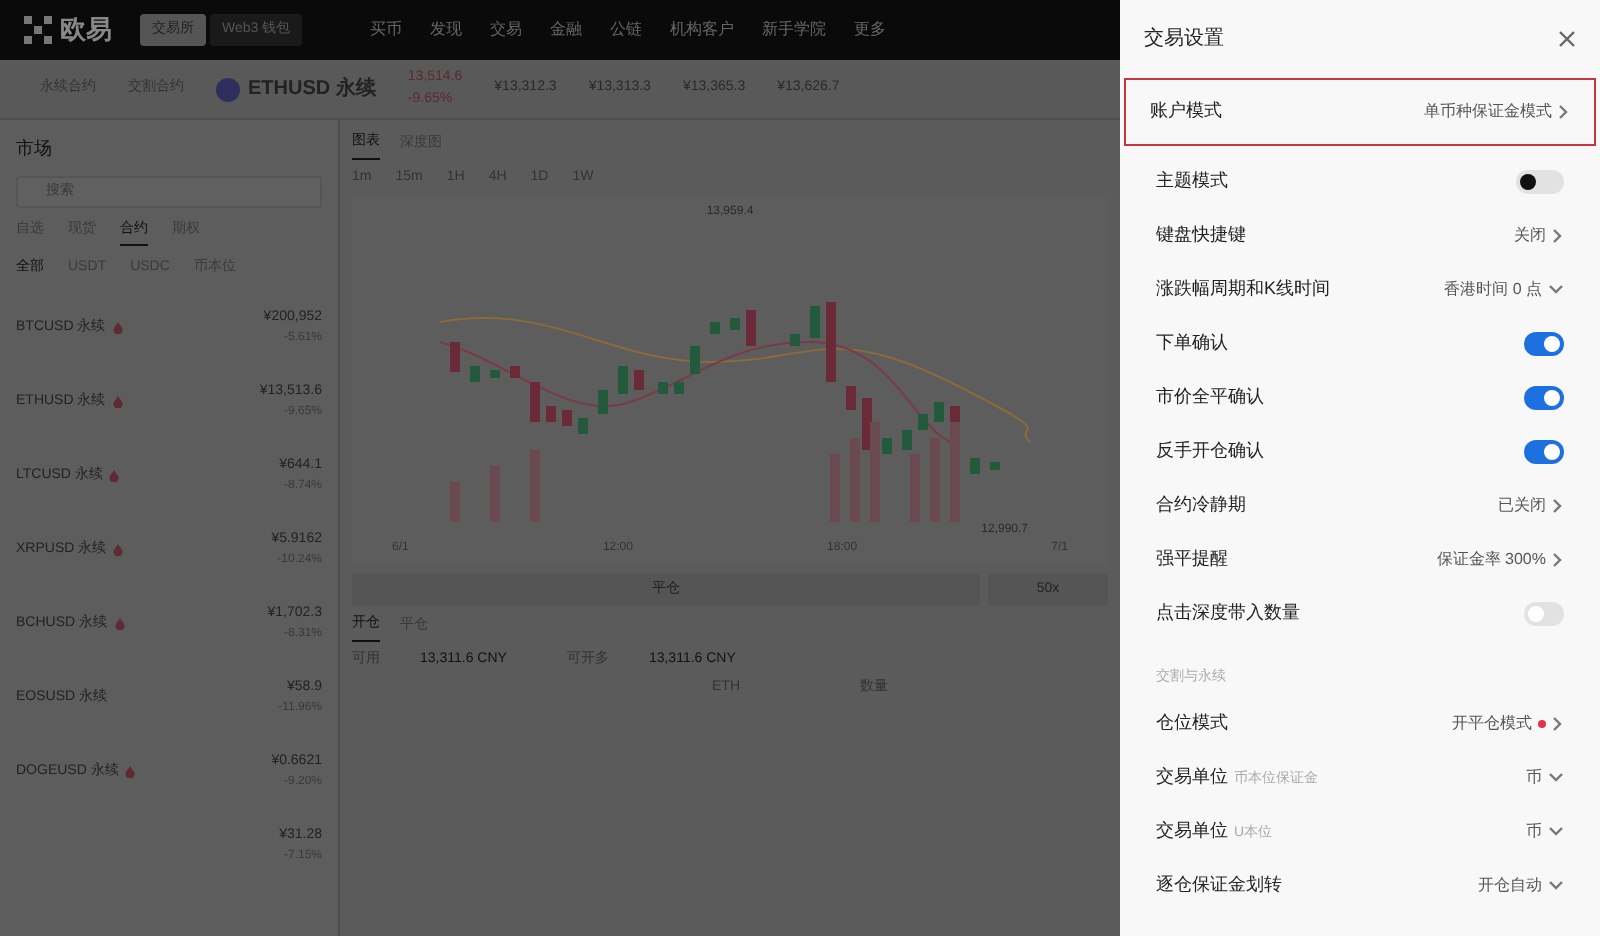 The width and height of the screenshot is (1600, 936). What do you see at coordinates (86, 30) in the screenshot?
I see `logo-text: 欧易` at bounding box center [86, 30].